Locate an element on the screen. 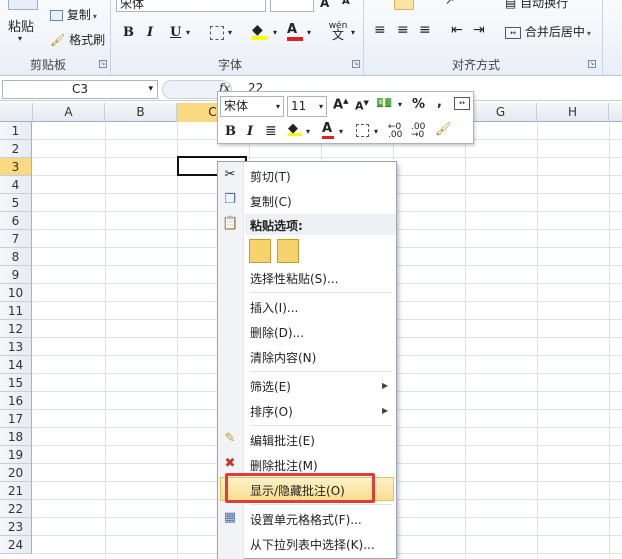  shrink-font-icon: A is located at coordinates (346, 3).